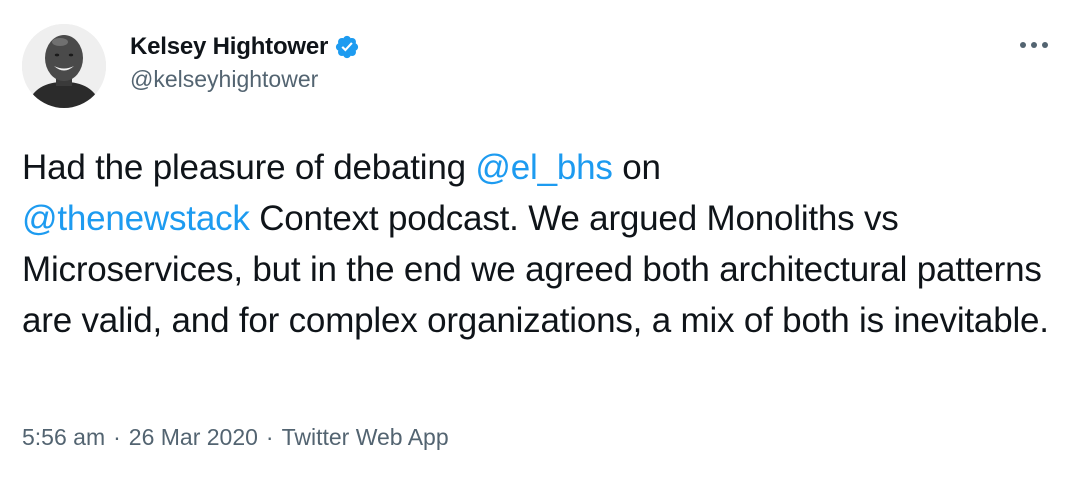 This screenshot has height=489, width=1080. Describe the element at coordinates (229, 47) in the screenshot. I see `display-name: Kelsey Hightower` at that location.